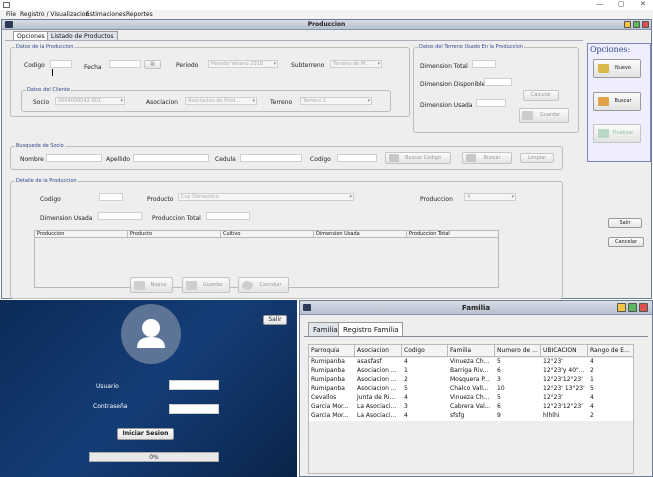  Describe the element at coordinates (369, 361) in the screenshot. I see `table-cell: asasfasf` at that location.